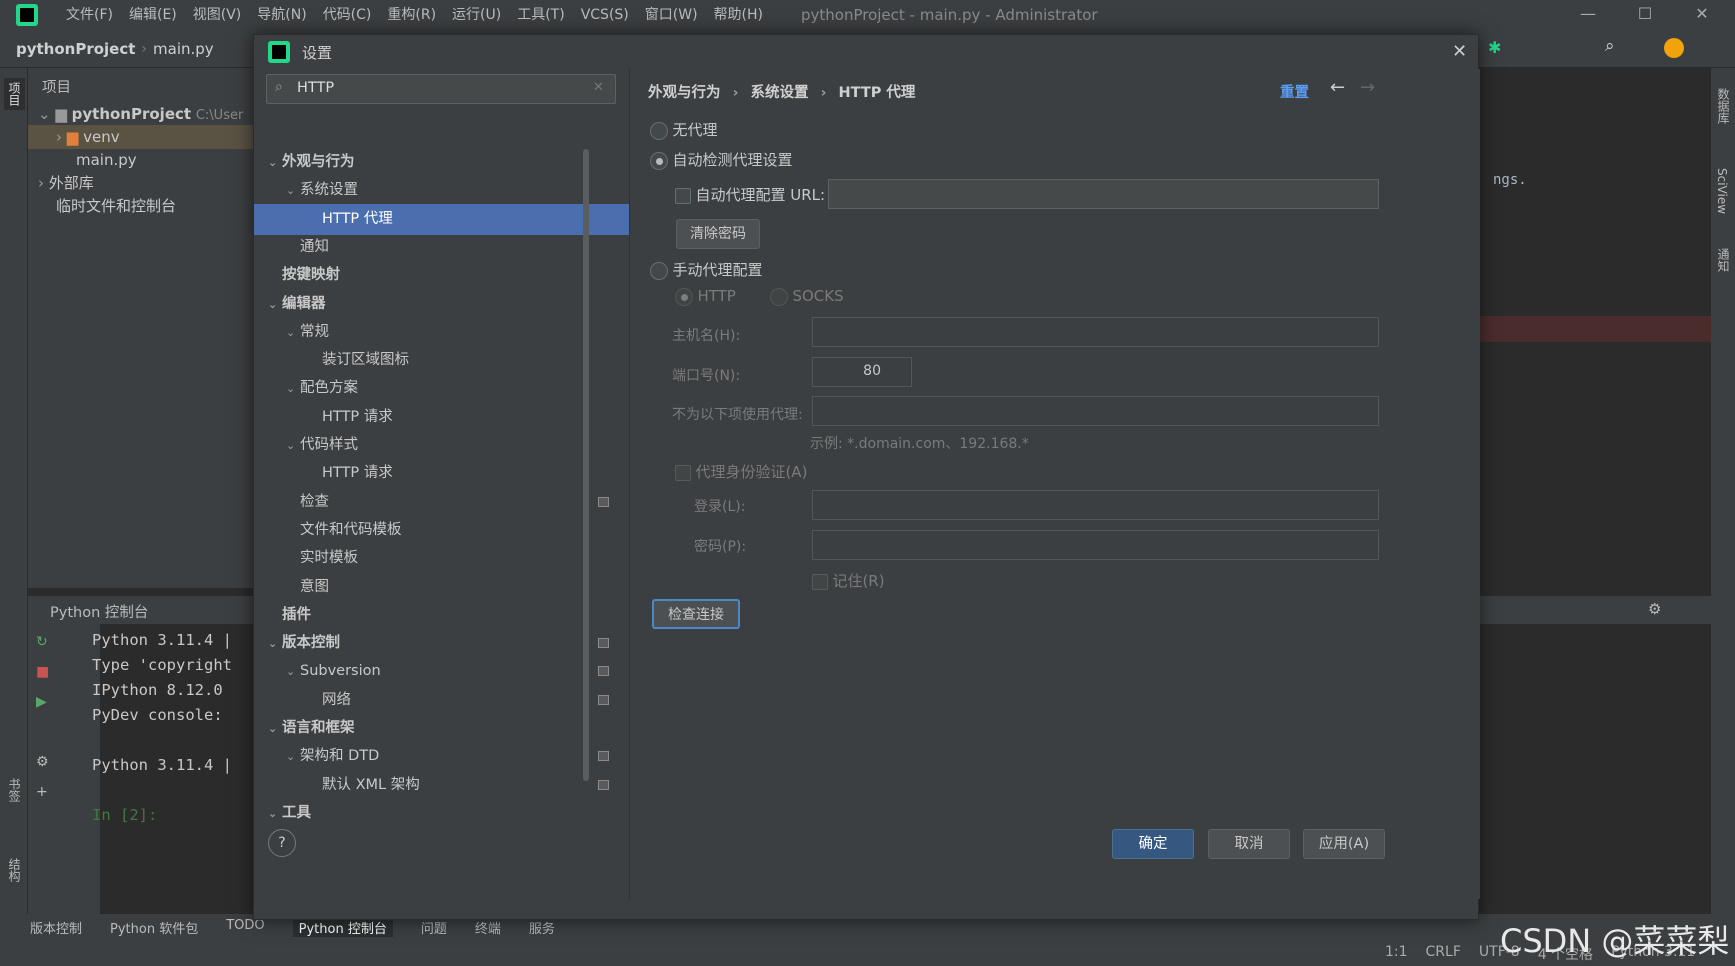 The image size is (1735, 966). What do you see at coordinates (441, 332) in the screenshot?
I see `settings-nav-item: ⌄ 常规` at bounding box center [441, 332].